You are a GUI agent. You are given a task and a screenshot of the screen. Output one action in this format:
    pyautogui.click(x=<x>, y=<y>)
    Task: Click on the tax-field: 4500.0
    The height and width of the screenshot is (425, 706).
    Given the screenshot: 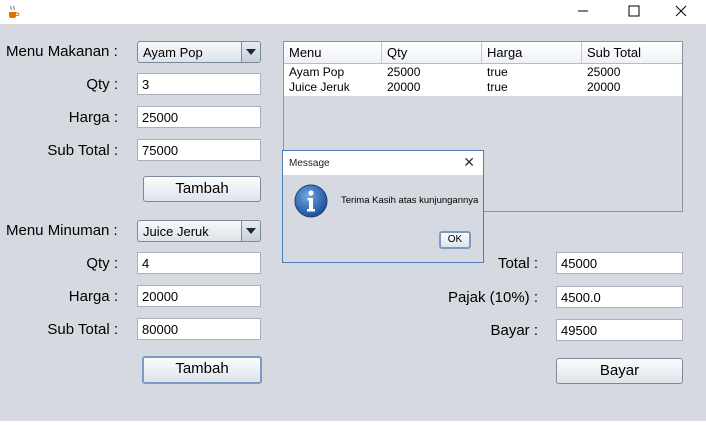 What is the action you would take?
    pyautogui.click(x=619, y=297)
    